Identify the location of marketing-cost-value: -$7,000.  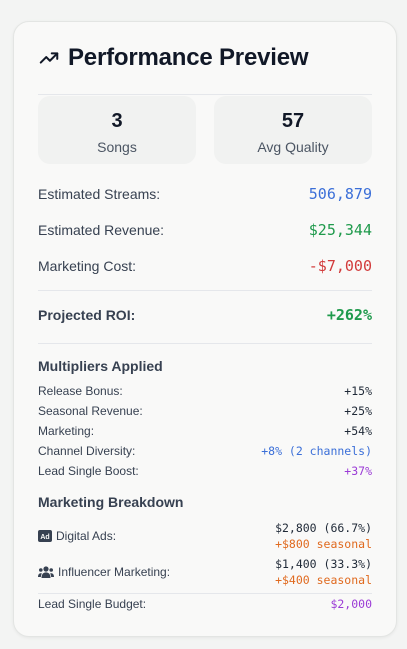
(340, 266).